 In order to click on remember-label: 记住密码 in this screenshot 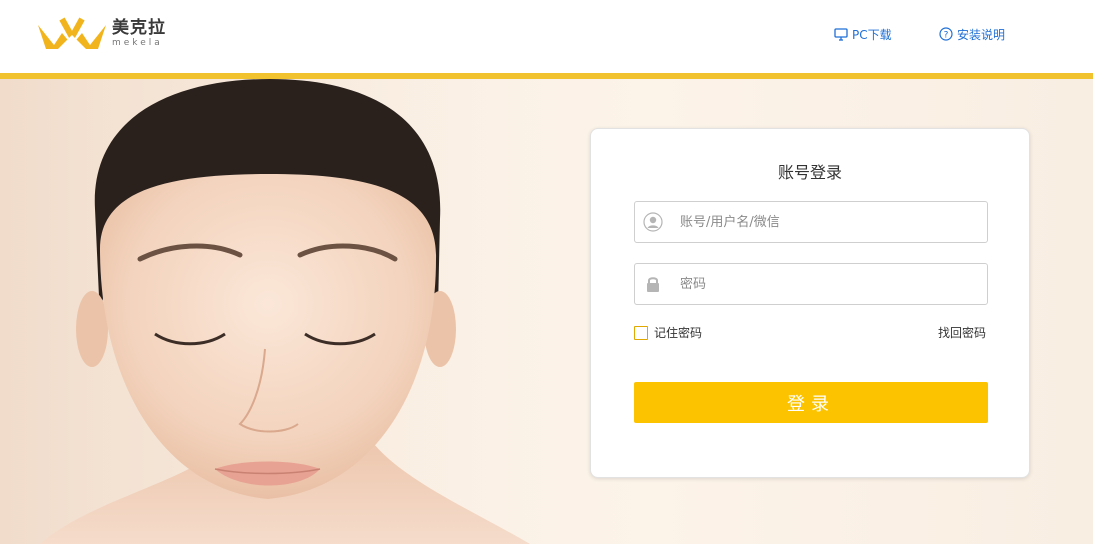, I will do `click(678, 333)`.